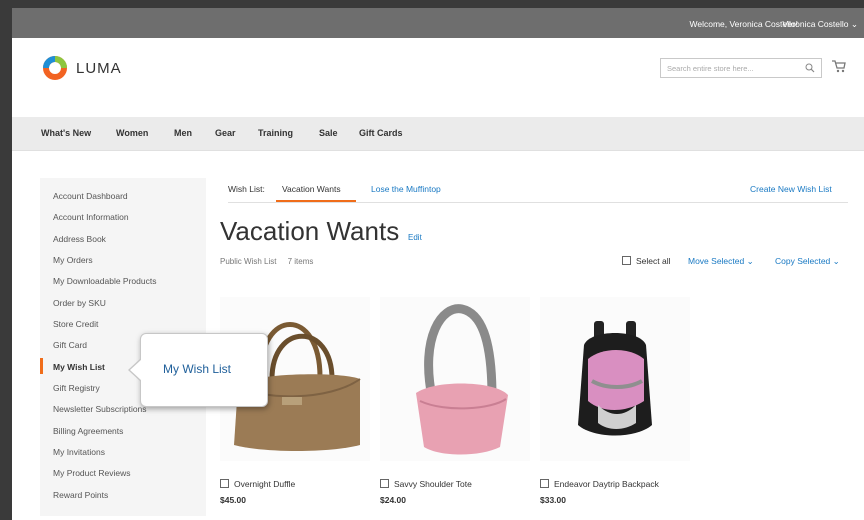 This screenshot has width=864, height=520. What do you see at coordinates (90, 196) in the screenshot?
I see `sidebar-item-account-dashboard: Account Dashboard` at bounding box center [90, 196].